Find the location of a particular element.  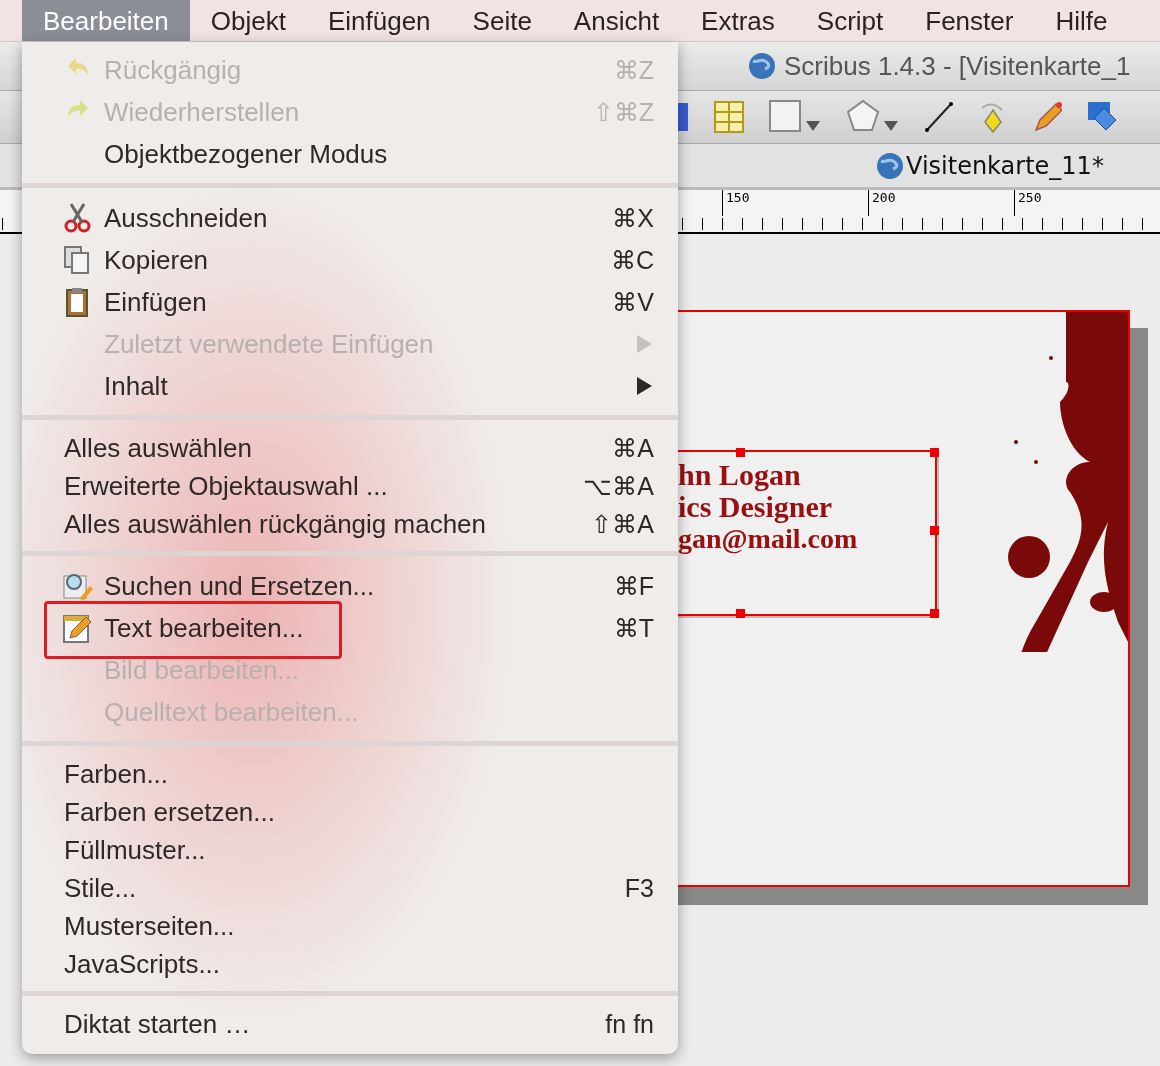

pencil-icon is located at coordinates (1047, 117).